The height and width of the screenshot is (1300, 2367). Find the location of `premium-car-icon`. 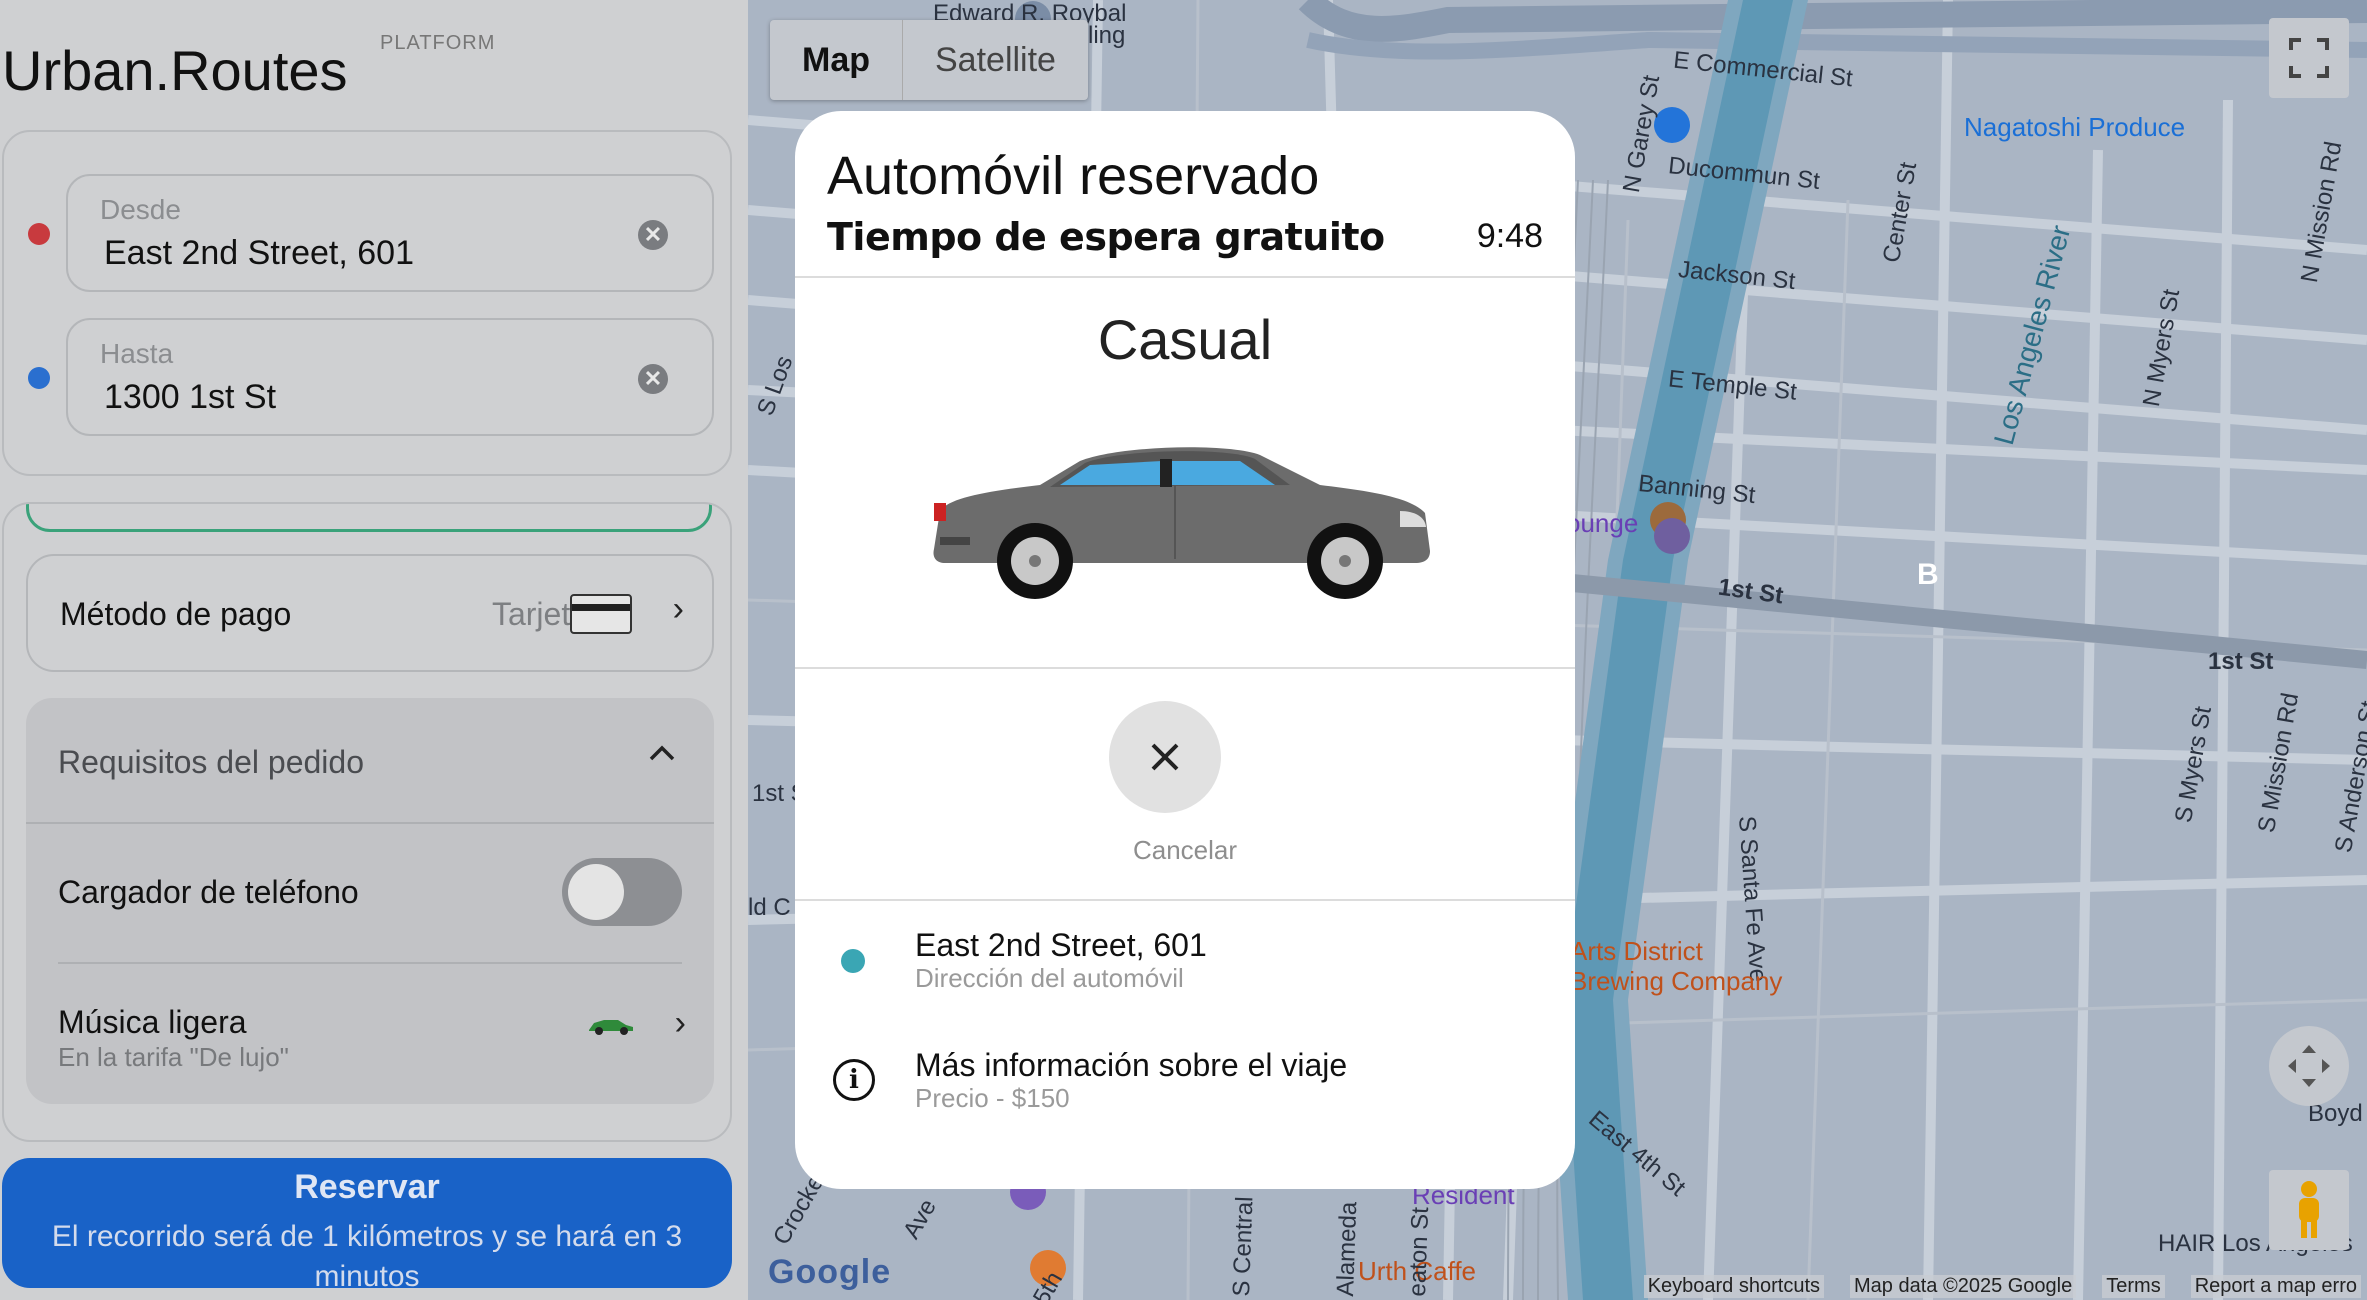

premium-car-icon is located at coordinates (611, 1027).